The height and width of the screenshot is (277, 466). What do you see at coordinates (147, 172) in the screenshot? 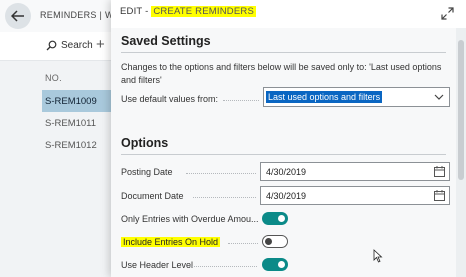
I see `posting-date-label: Posting Date` at bounding box center [147, 172].